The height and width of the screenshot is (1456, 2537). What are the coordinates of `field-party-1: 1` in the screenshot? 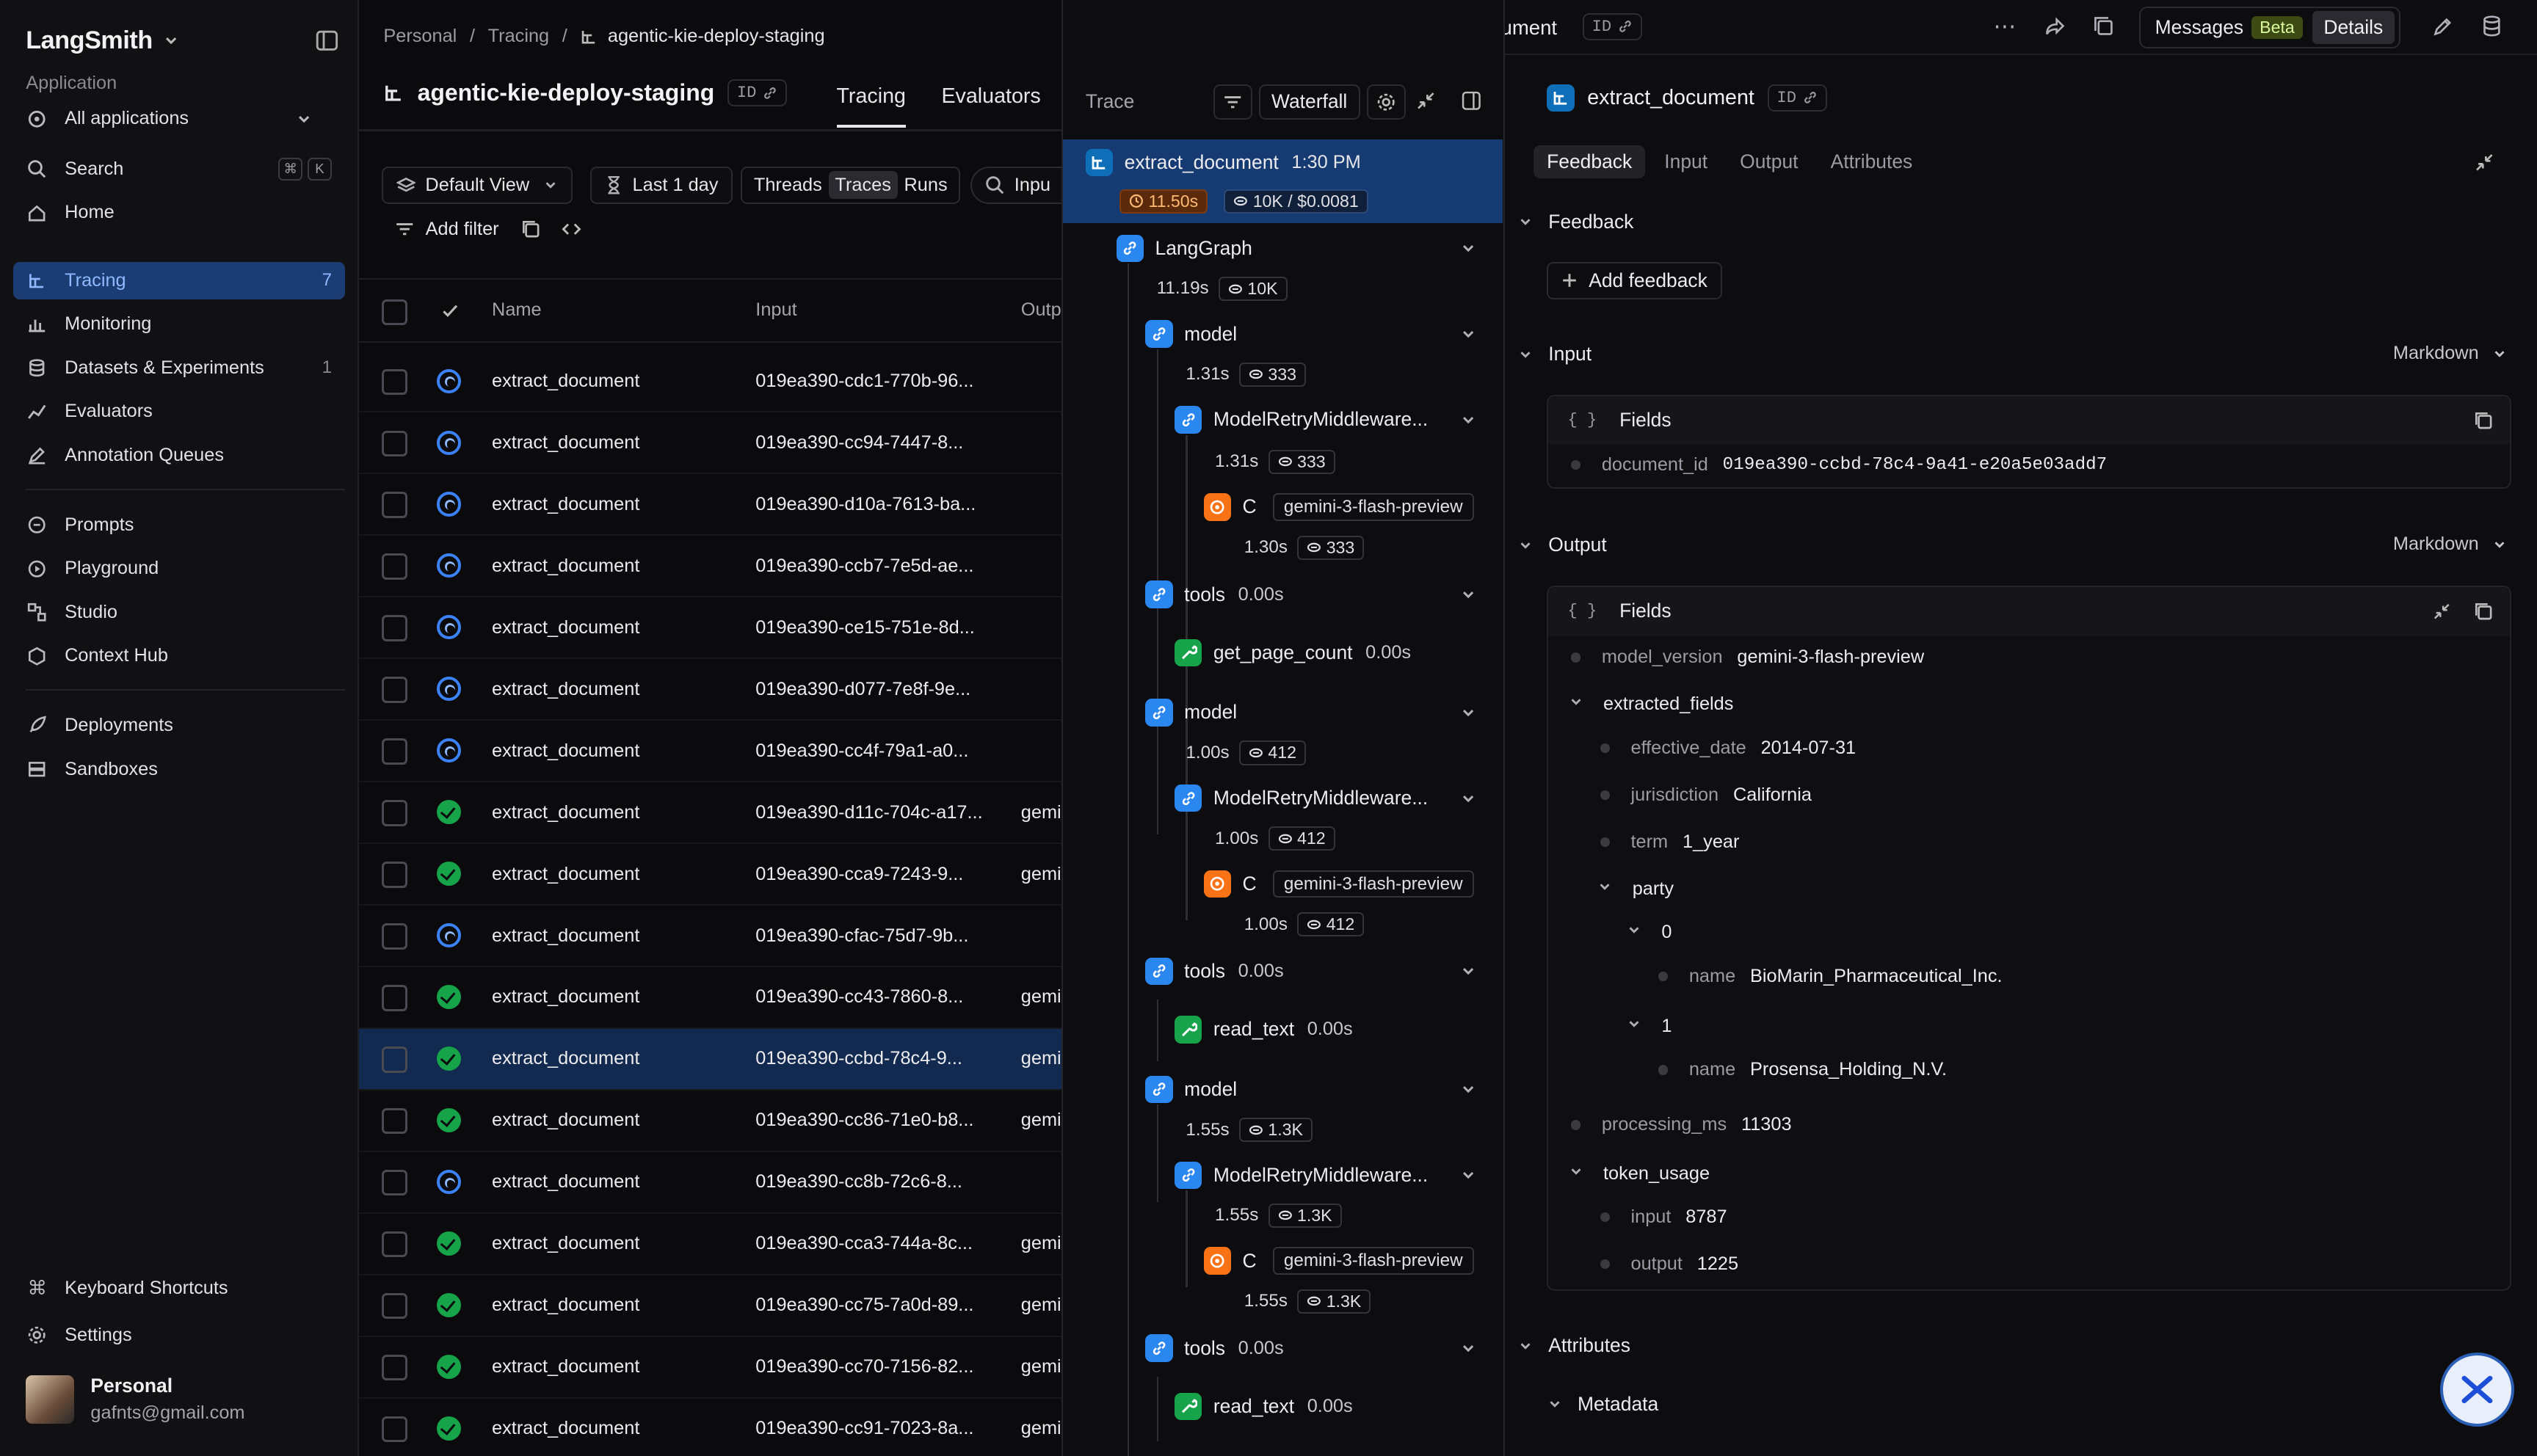 It's located at (1649, 1026).